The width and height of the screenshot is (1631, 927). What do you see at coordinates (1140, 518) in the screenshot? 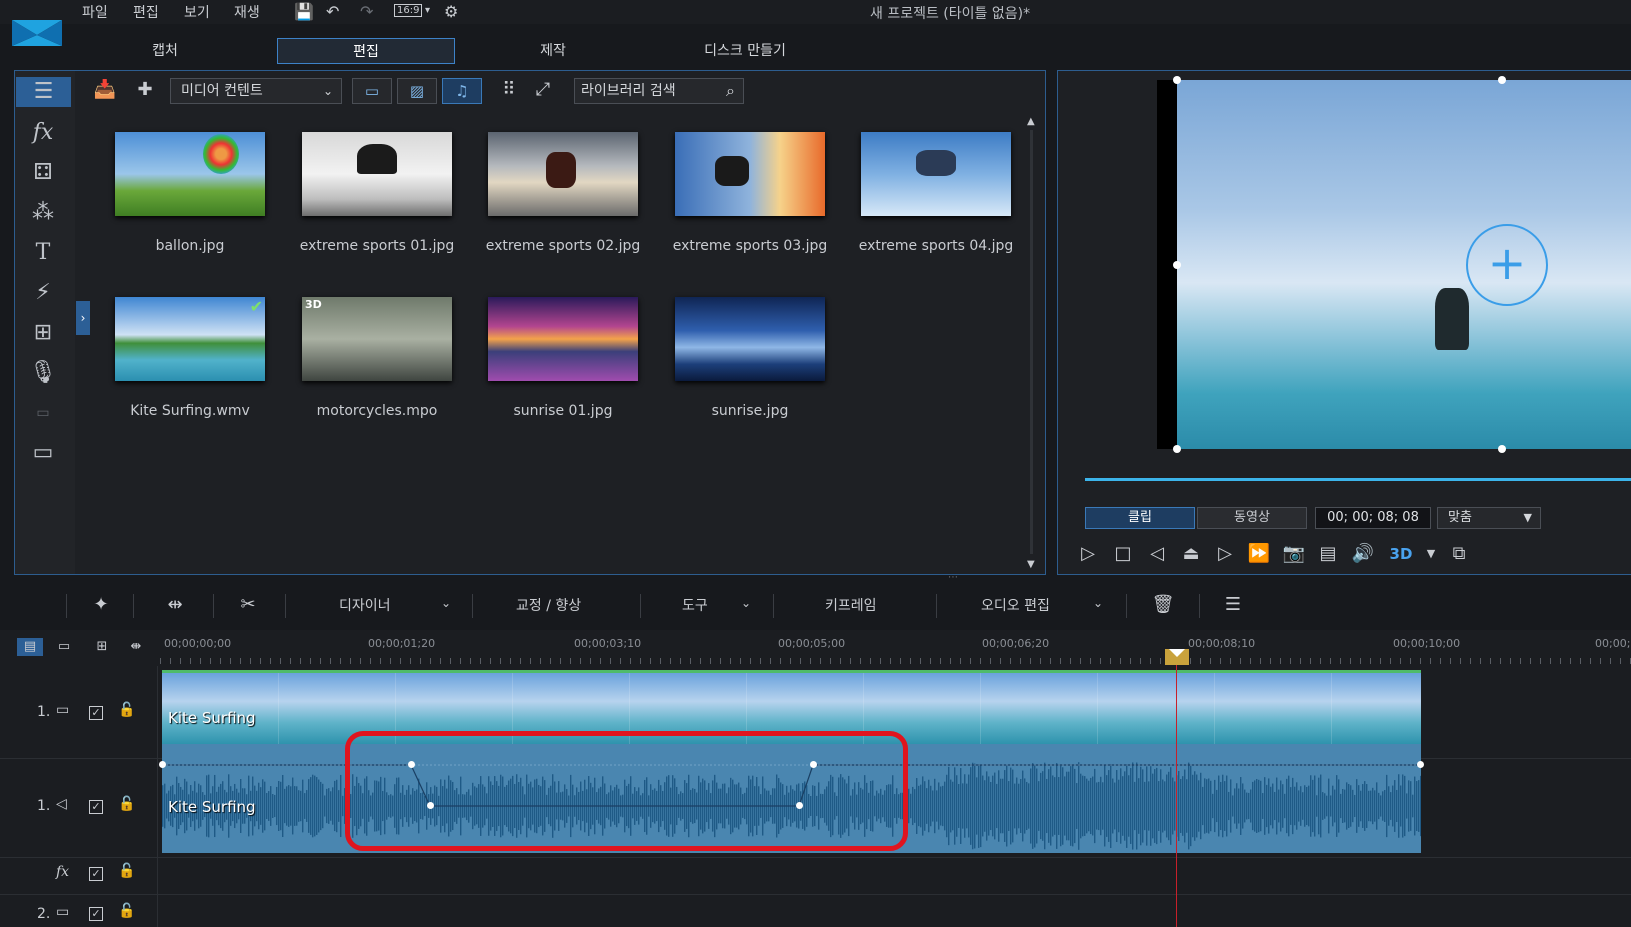
I see `clip-mode-tab: 클립` at bounding box center [1140, 518].